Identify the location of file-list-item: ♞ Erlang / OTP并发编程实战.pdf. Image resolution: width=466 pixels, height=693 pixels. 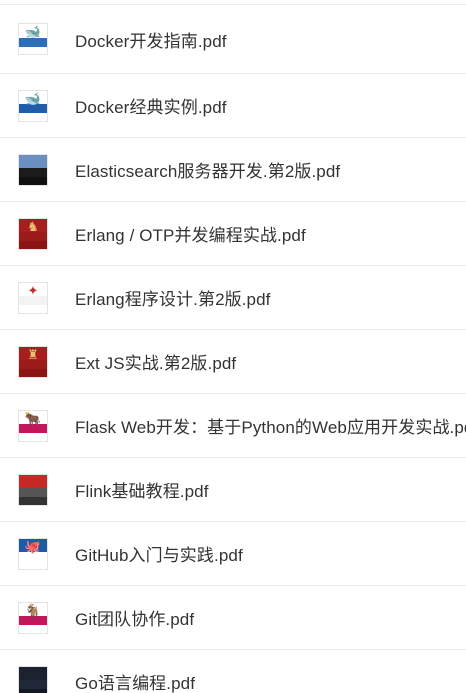
(233, 234).